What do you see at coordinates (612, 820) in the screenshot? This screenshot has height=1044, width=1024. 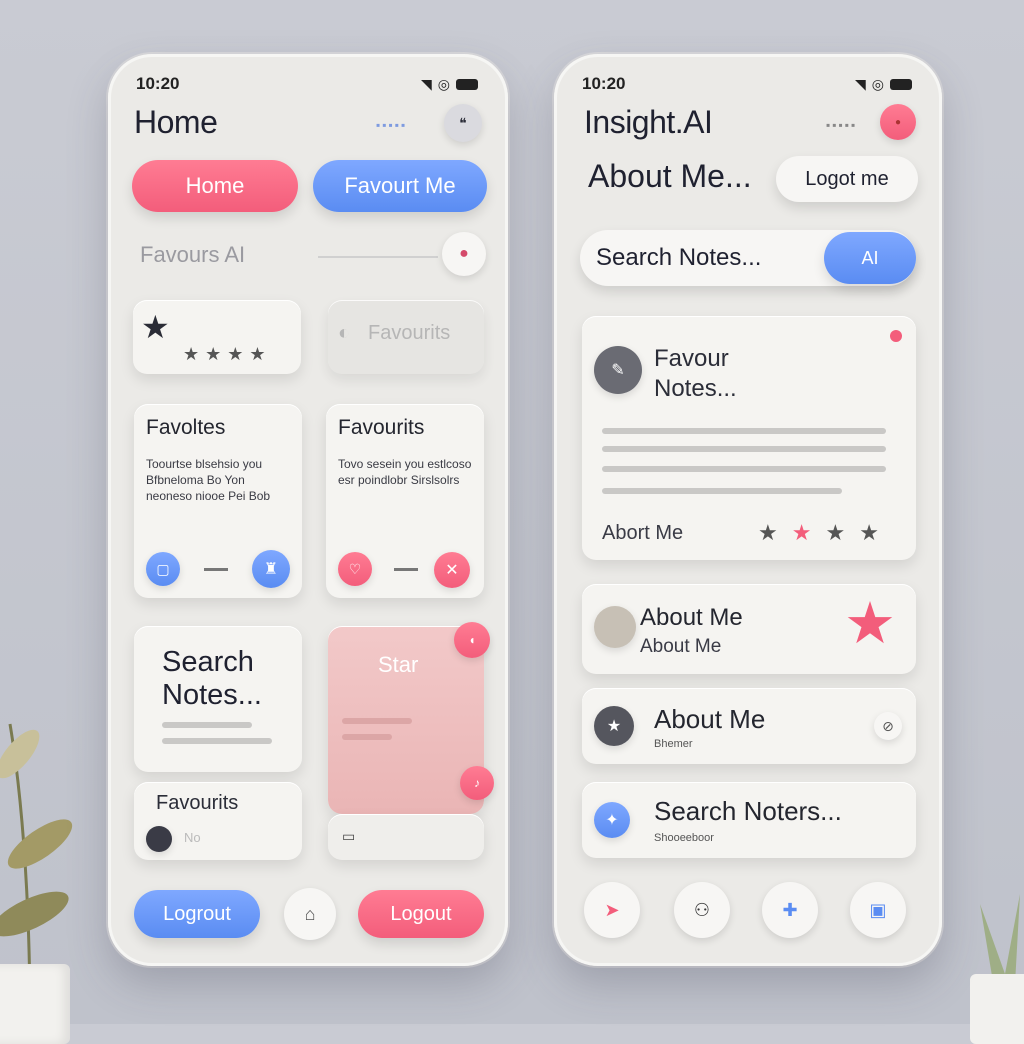 I see `star-icon: ✦` at bounding box center [612, 820].